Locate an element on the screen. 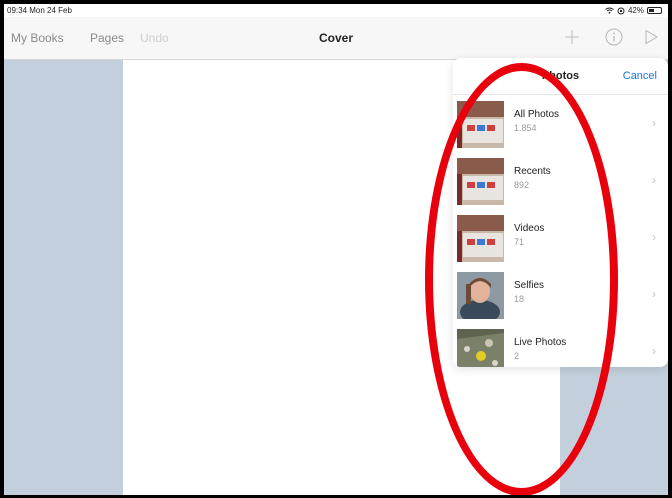  album-name: Live Photos is located at coordinates (540, 342).